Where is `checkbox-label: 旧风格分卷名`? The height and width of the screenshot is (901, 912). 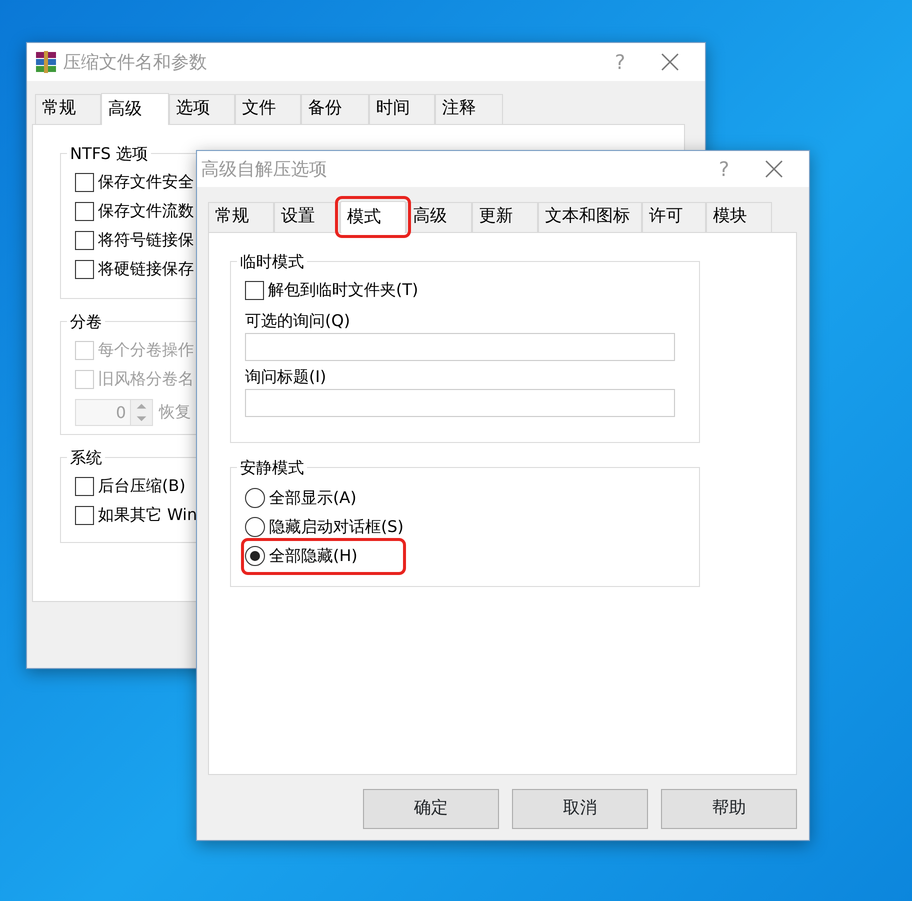 checkbox-label: 旧风格分卷名 is located at coordinates (146, 379).